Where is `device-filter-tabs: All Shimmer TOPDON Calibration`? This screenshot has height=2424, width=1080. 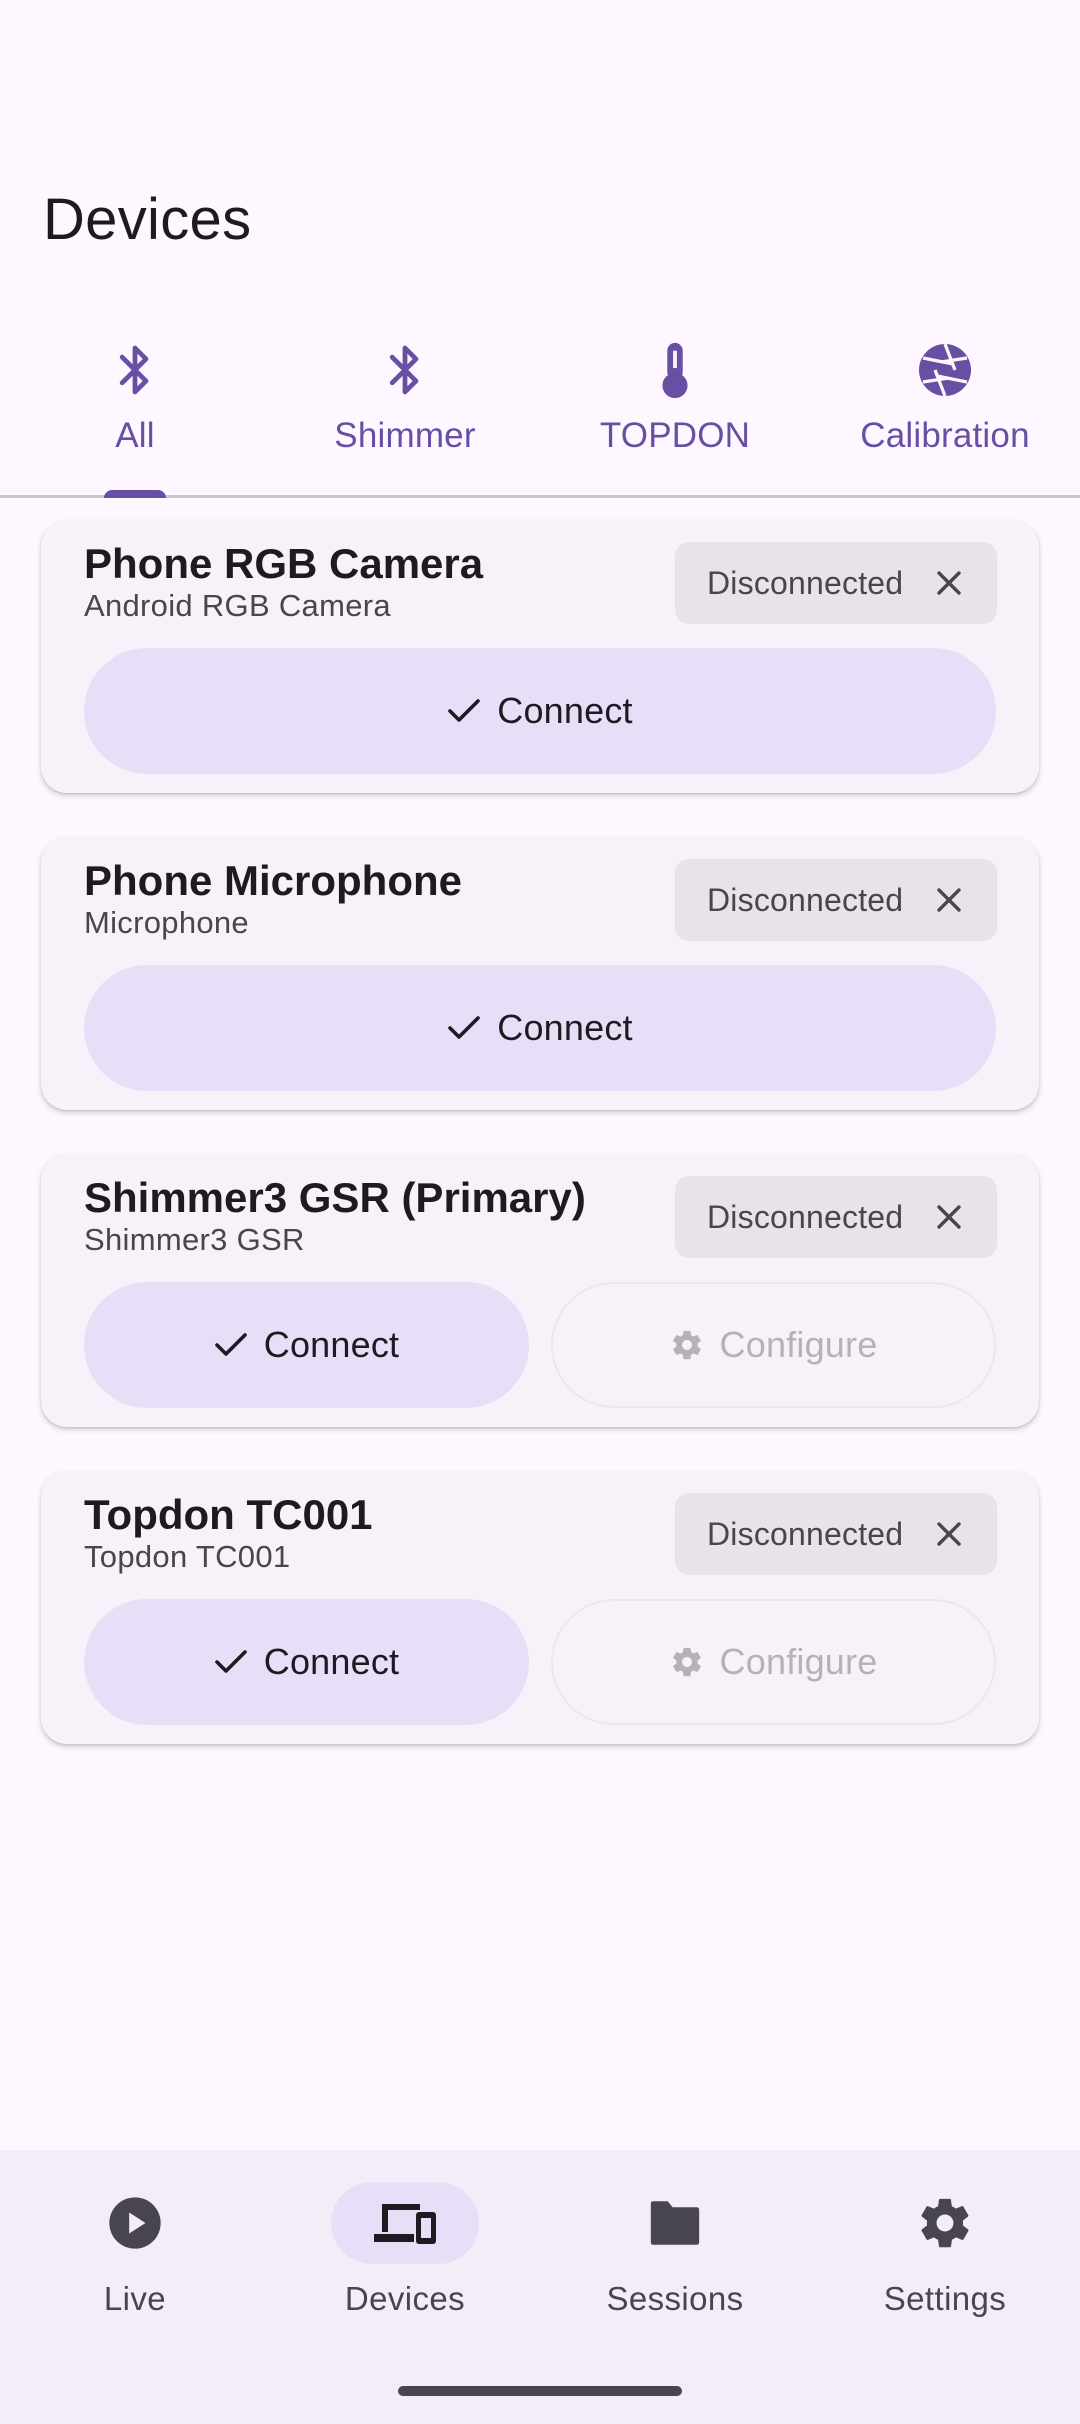 device-filter-tabs: All Shimmer TOPDON Calibration is located at coordinates (540, 409).